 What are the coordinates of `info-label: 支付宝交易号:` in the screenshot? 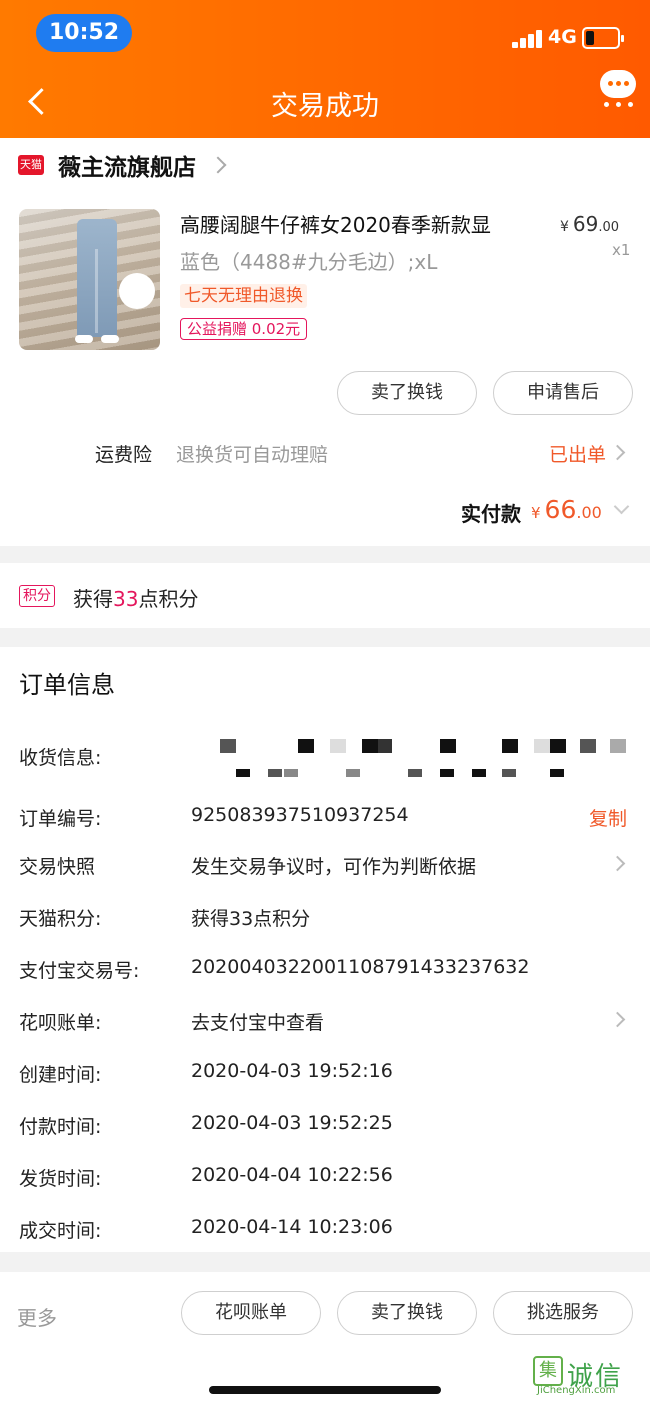 It's located at (79, 971).